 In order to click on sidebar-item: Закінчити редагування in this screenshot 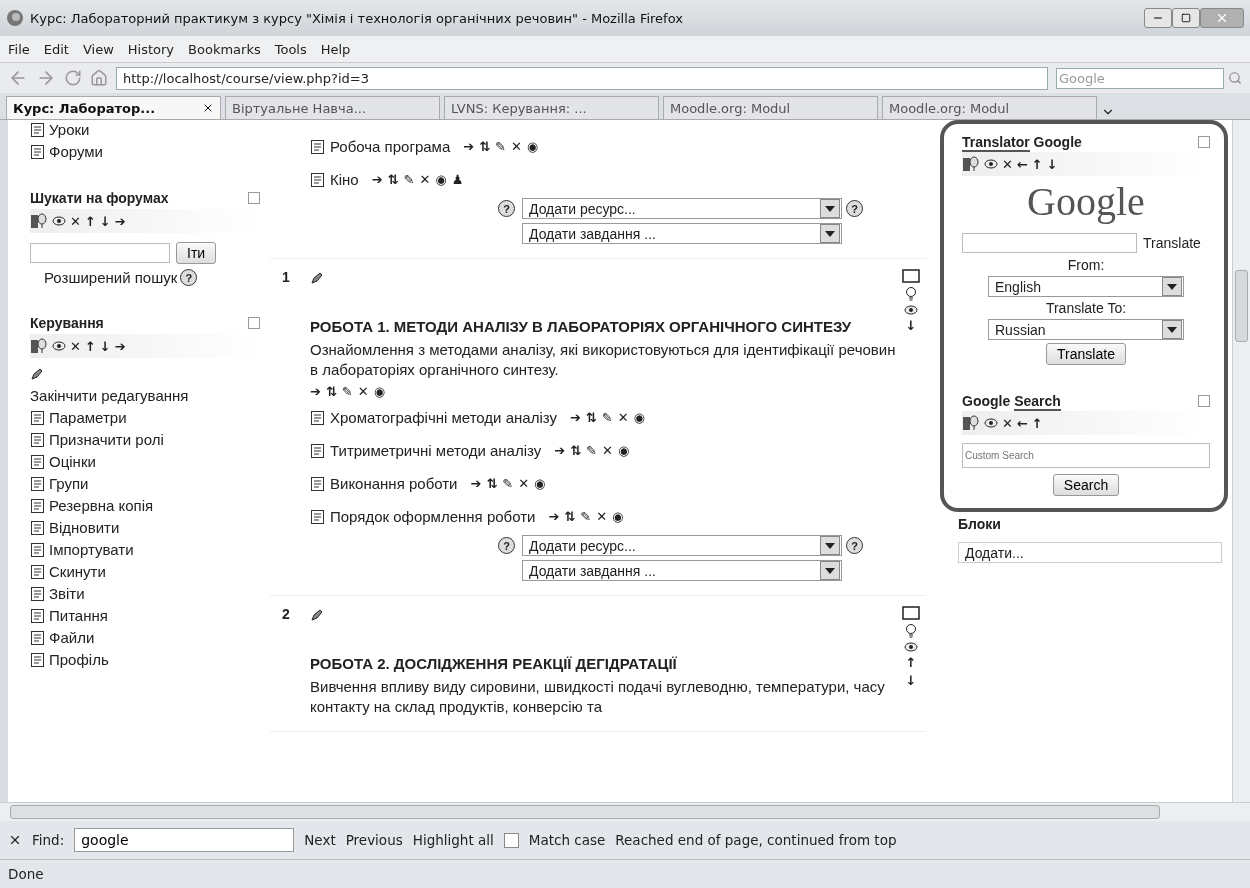, I will do `click(145, 395)`.